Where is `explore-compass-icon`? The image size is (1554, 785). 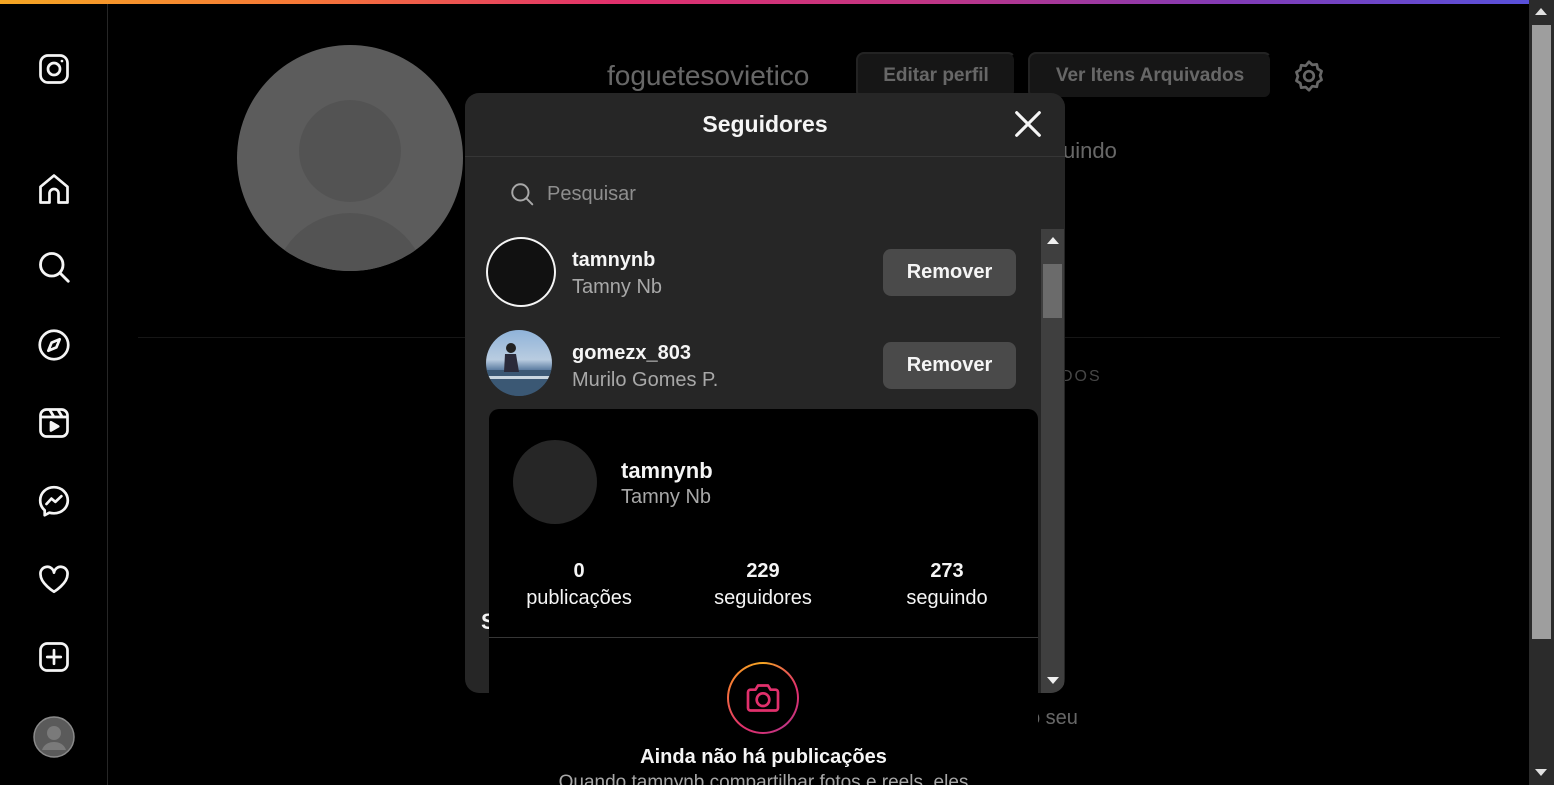 explore-compass-icon is located at coordinates (54, 345).